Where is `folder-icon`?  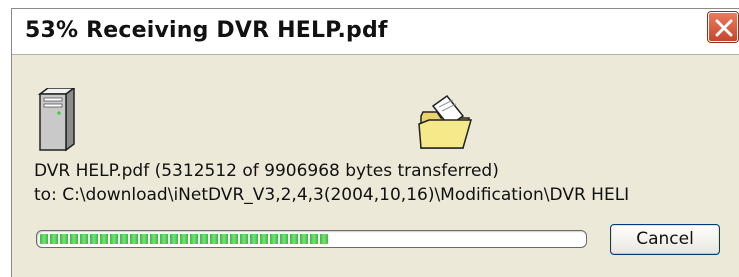 folder-icon is located at coordinates (445, 121).